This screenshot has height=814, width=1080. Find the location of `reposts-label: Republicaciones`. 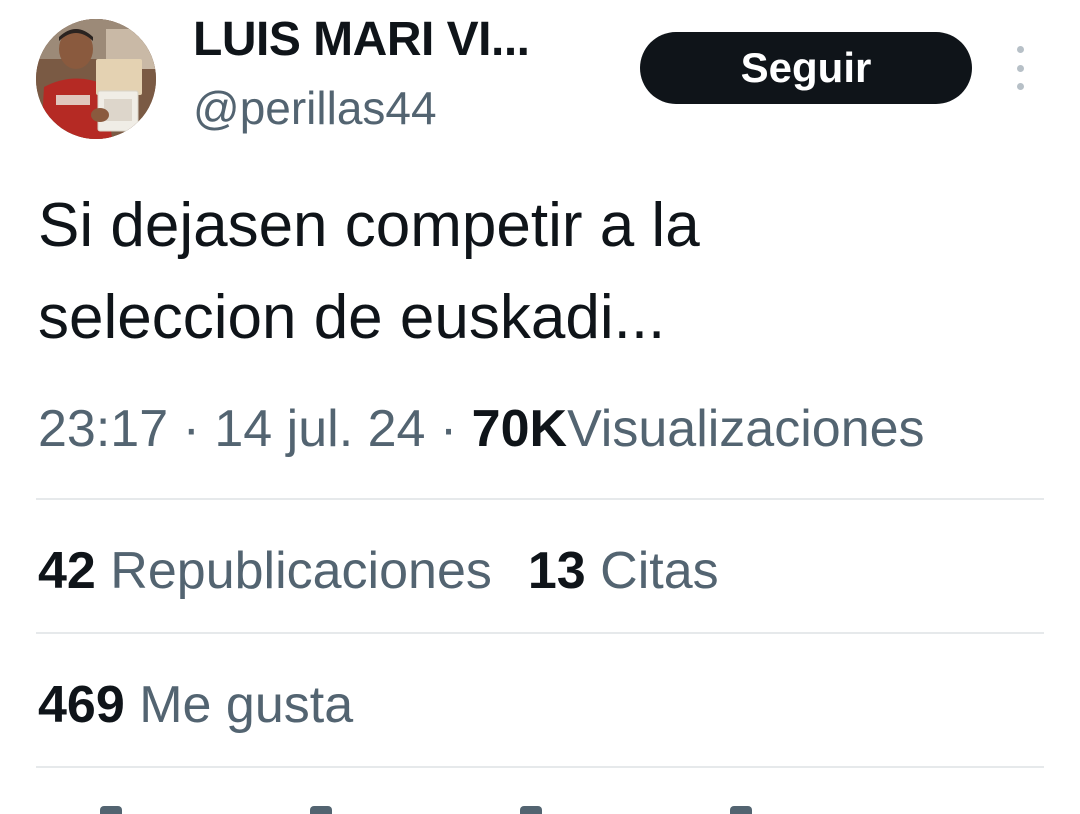

reposts-label: Republicaciones is located at coordinates (301, 571).